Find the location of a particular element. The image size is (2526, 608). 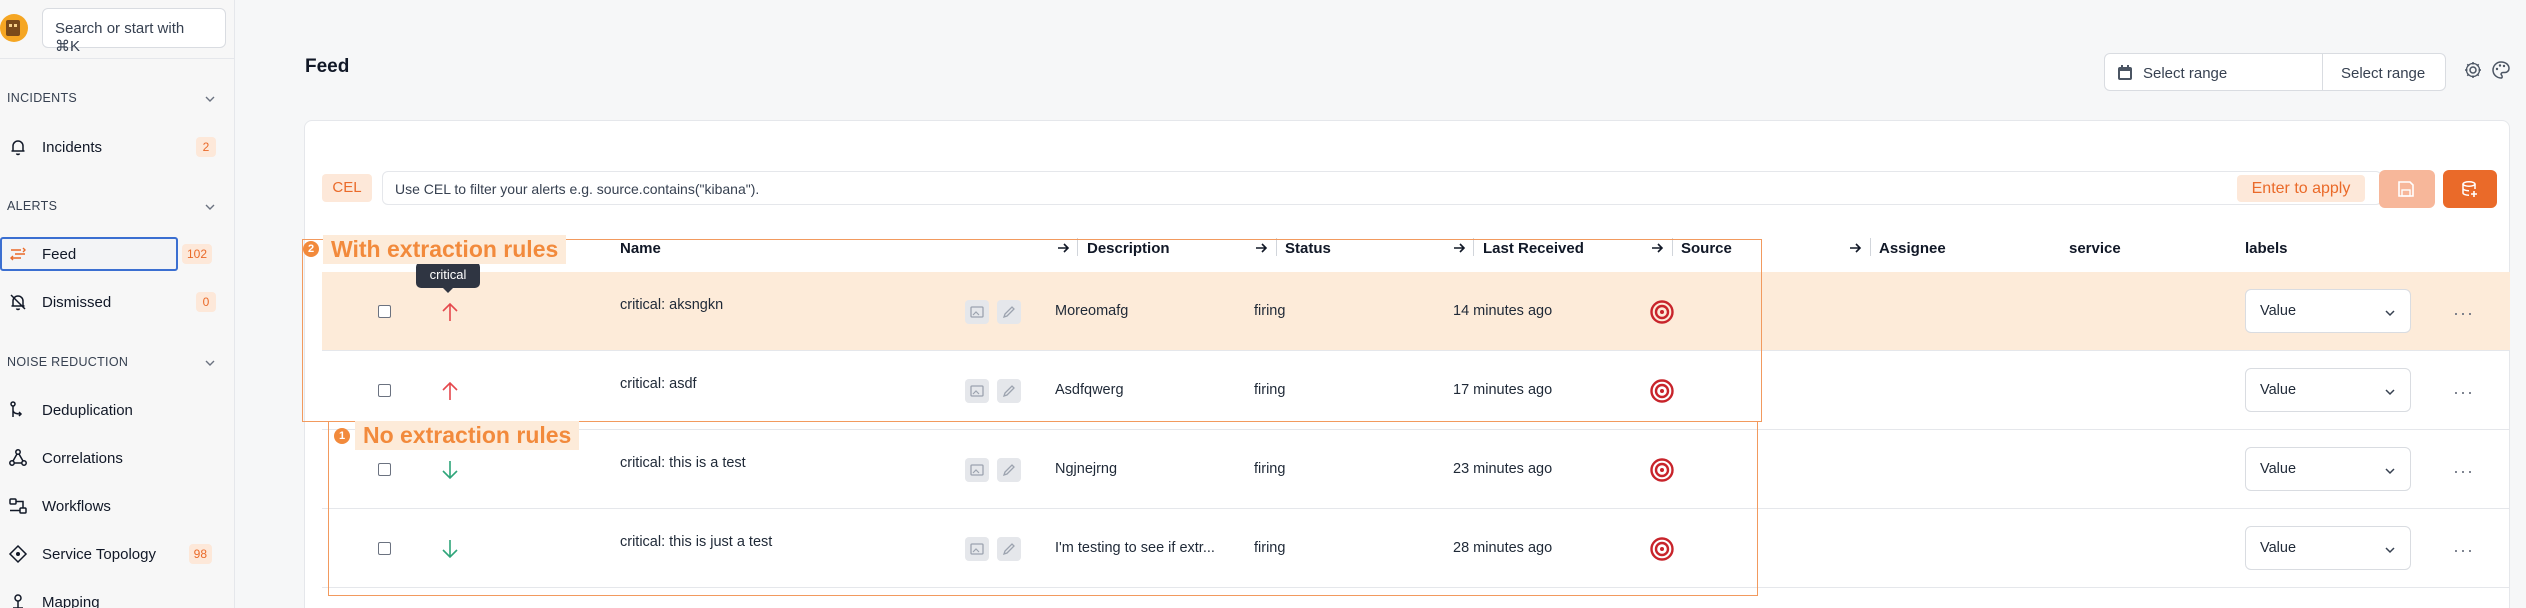

cel-badge: CEL is located at coordinates (347, 188).